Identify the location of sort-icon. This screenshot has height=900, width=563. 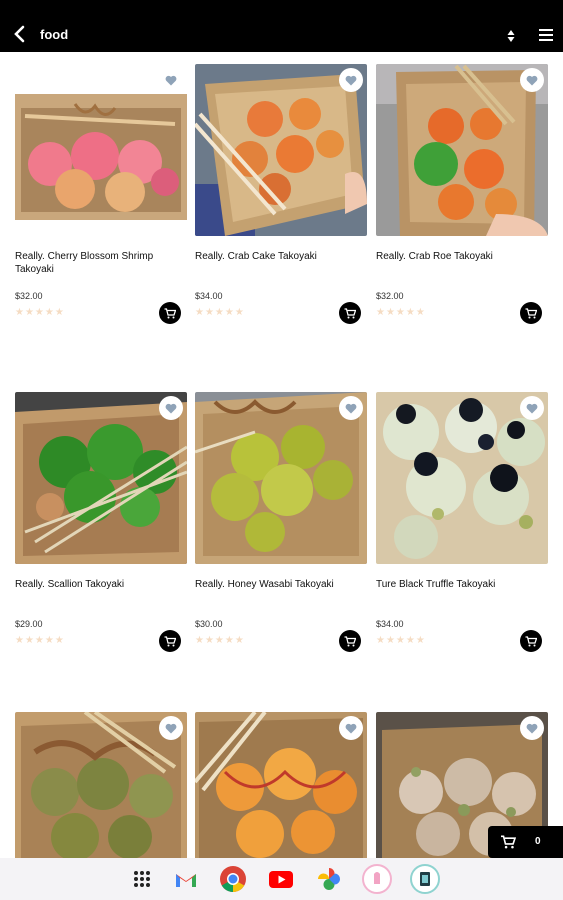
(511, 36).